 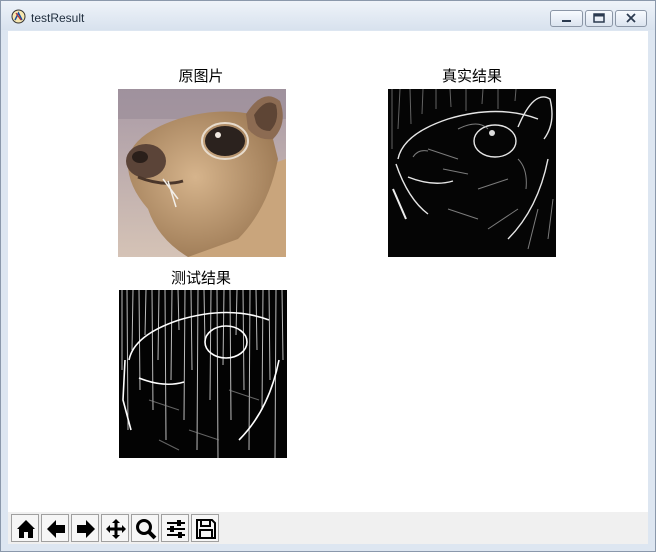 I want to click on subplot-title-original: 原图片, so click(x=201, y=76).